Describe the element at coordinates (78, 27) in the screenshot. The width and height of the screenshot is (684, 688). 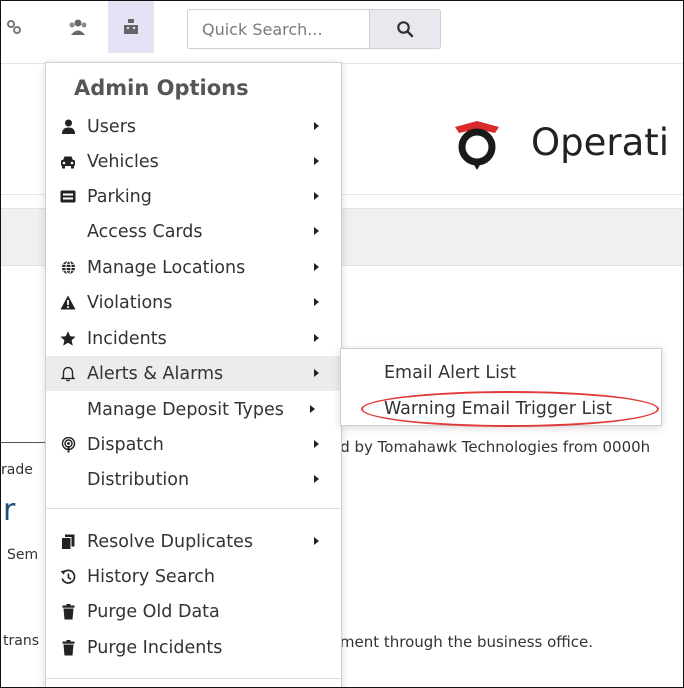
I see `user-group-icon` at that location.